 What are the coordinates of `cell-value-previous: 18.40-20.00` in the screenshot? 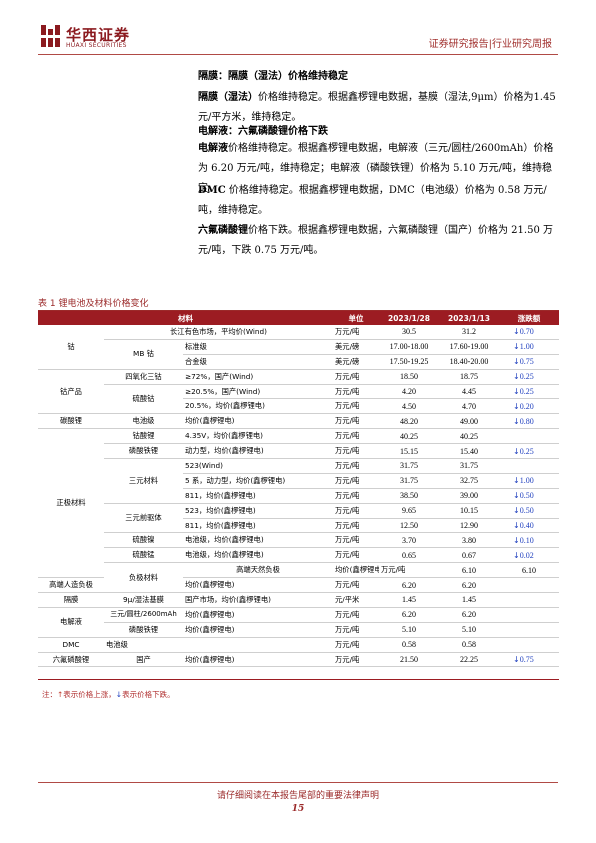 It's located at (469, 362).